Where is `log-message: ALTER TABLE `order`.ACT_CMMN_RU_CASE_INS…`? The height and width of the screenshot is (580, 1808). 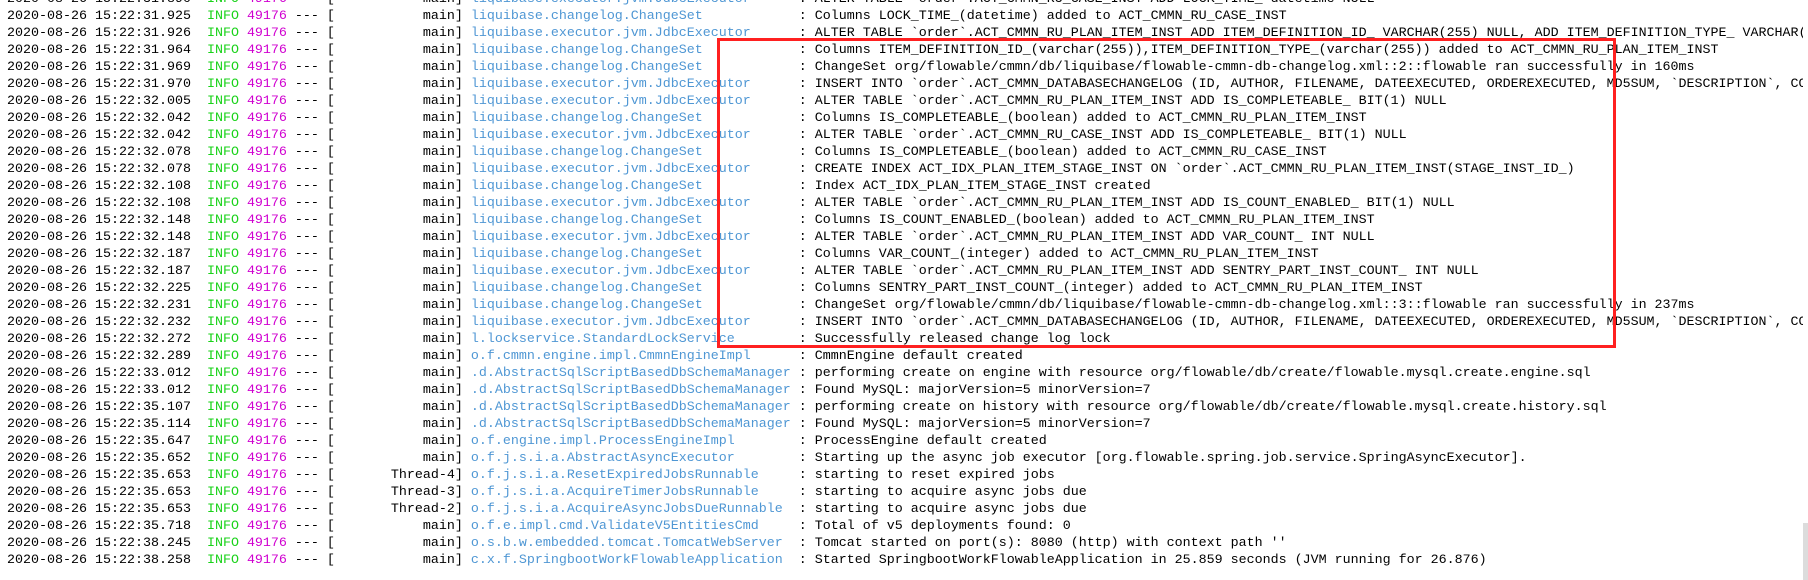
log-message: ALTER TABLE `order`.ACT_CMMN_RU_CASE_INS… is located at coordinates (1095, 4).